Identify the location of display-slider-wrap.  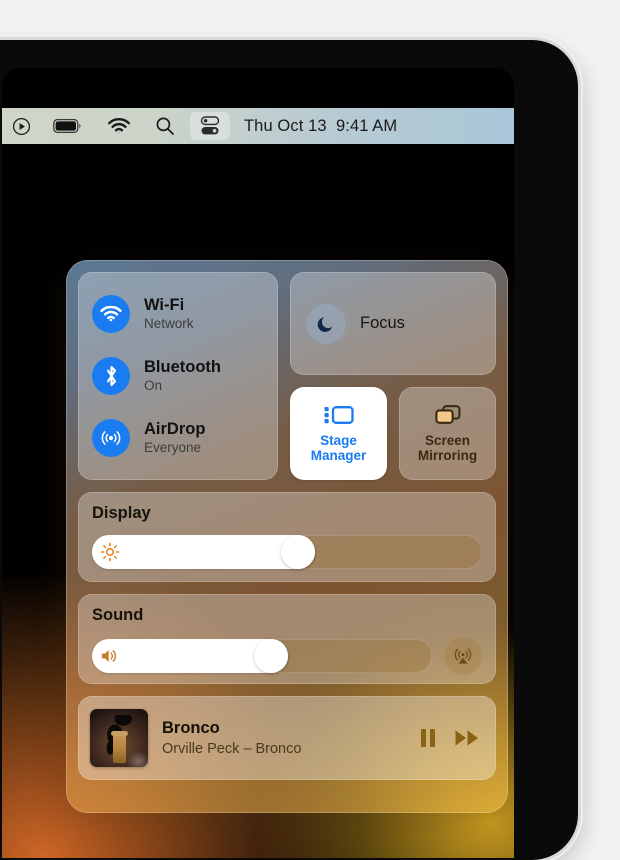
(287, 552).